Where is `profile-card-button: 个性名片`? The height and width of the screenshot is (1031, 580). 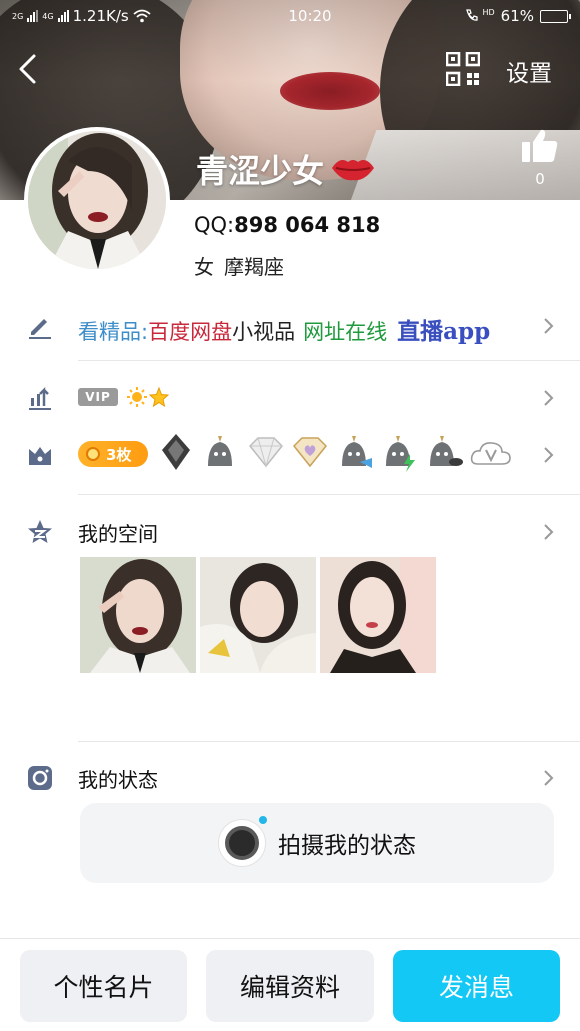 profile-card-button: 个性名片 is located at coordinates (103, 986).